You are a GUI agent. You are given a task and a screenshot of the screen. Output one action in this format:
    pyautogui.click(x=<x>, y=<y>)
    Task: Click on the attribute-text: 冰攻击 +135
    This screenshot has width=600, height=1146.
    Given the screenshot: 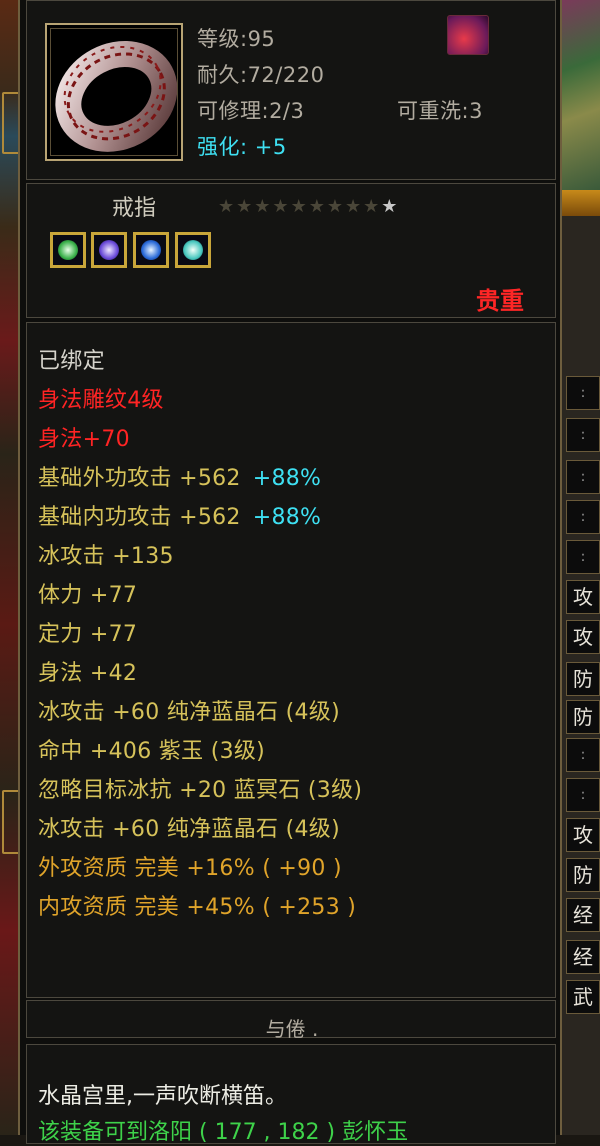 What is the action you would take?
    pyautogui.click(x=106, y=556)
    